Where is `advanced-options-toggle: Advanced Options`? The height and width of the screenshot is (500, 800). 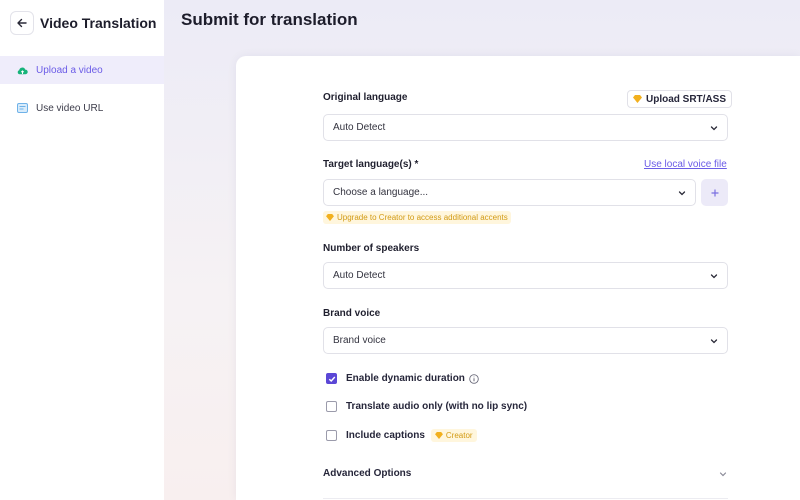
advanced-options-toggle: Advanced Options is located at coordinates (525, 475).